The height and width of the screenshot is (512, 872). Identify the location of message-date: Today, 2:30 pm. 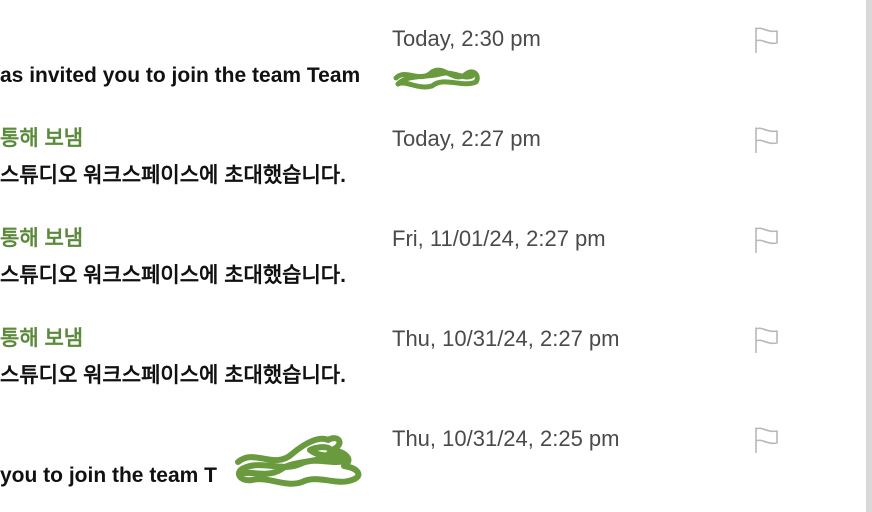
(466, 38).